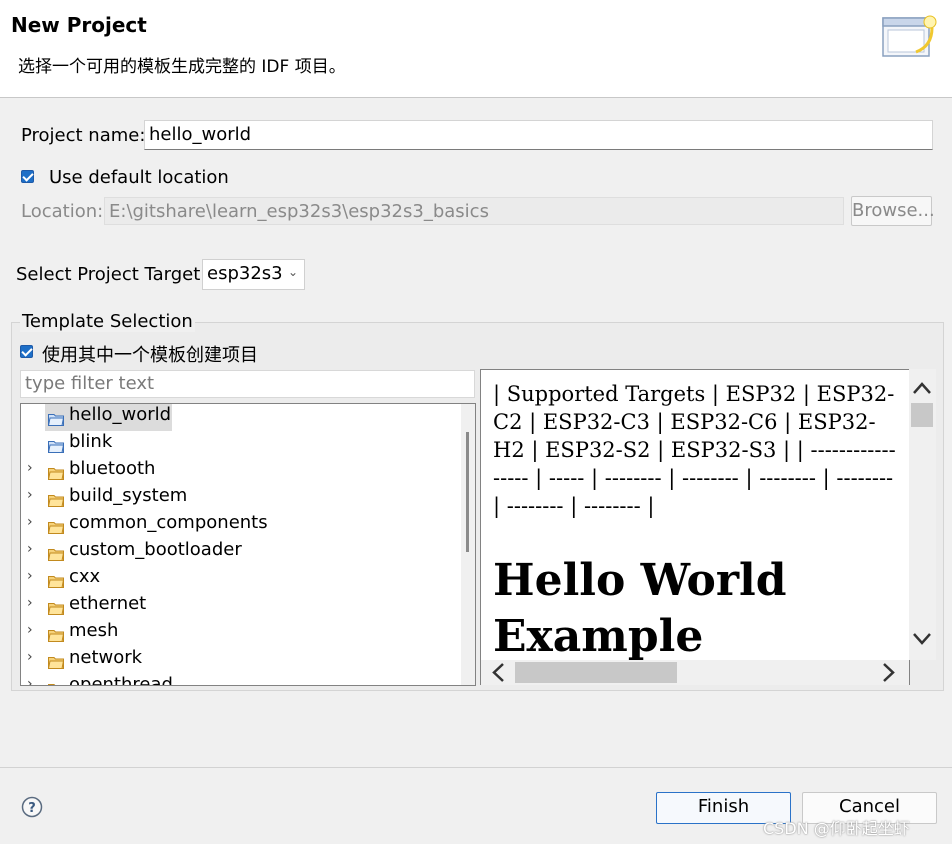 This screenshot has height=844, width=952. Describe the element at coordinates (91, 441) in the screenshot. I see `template-name: blink` at that location.